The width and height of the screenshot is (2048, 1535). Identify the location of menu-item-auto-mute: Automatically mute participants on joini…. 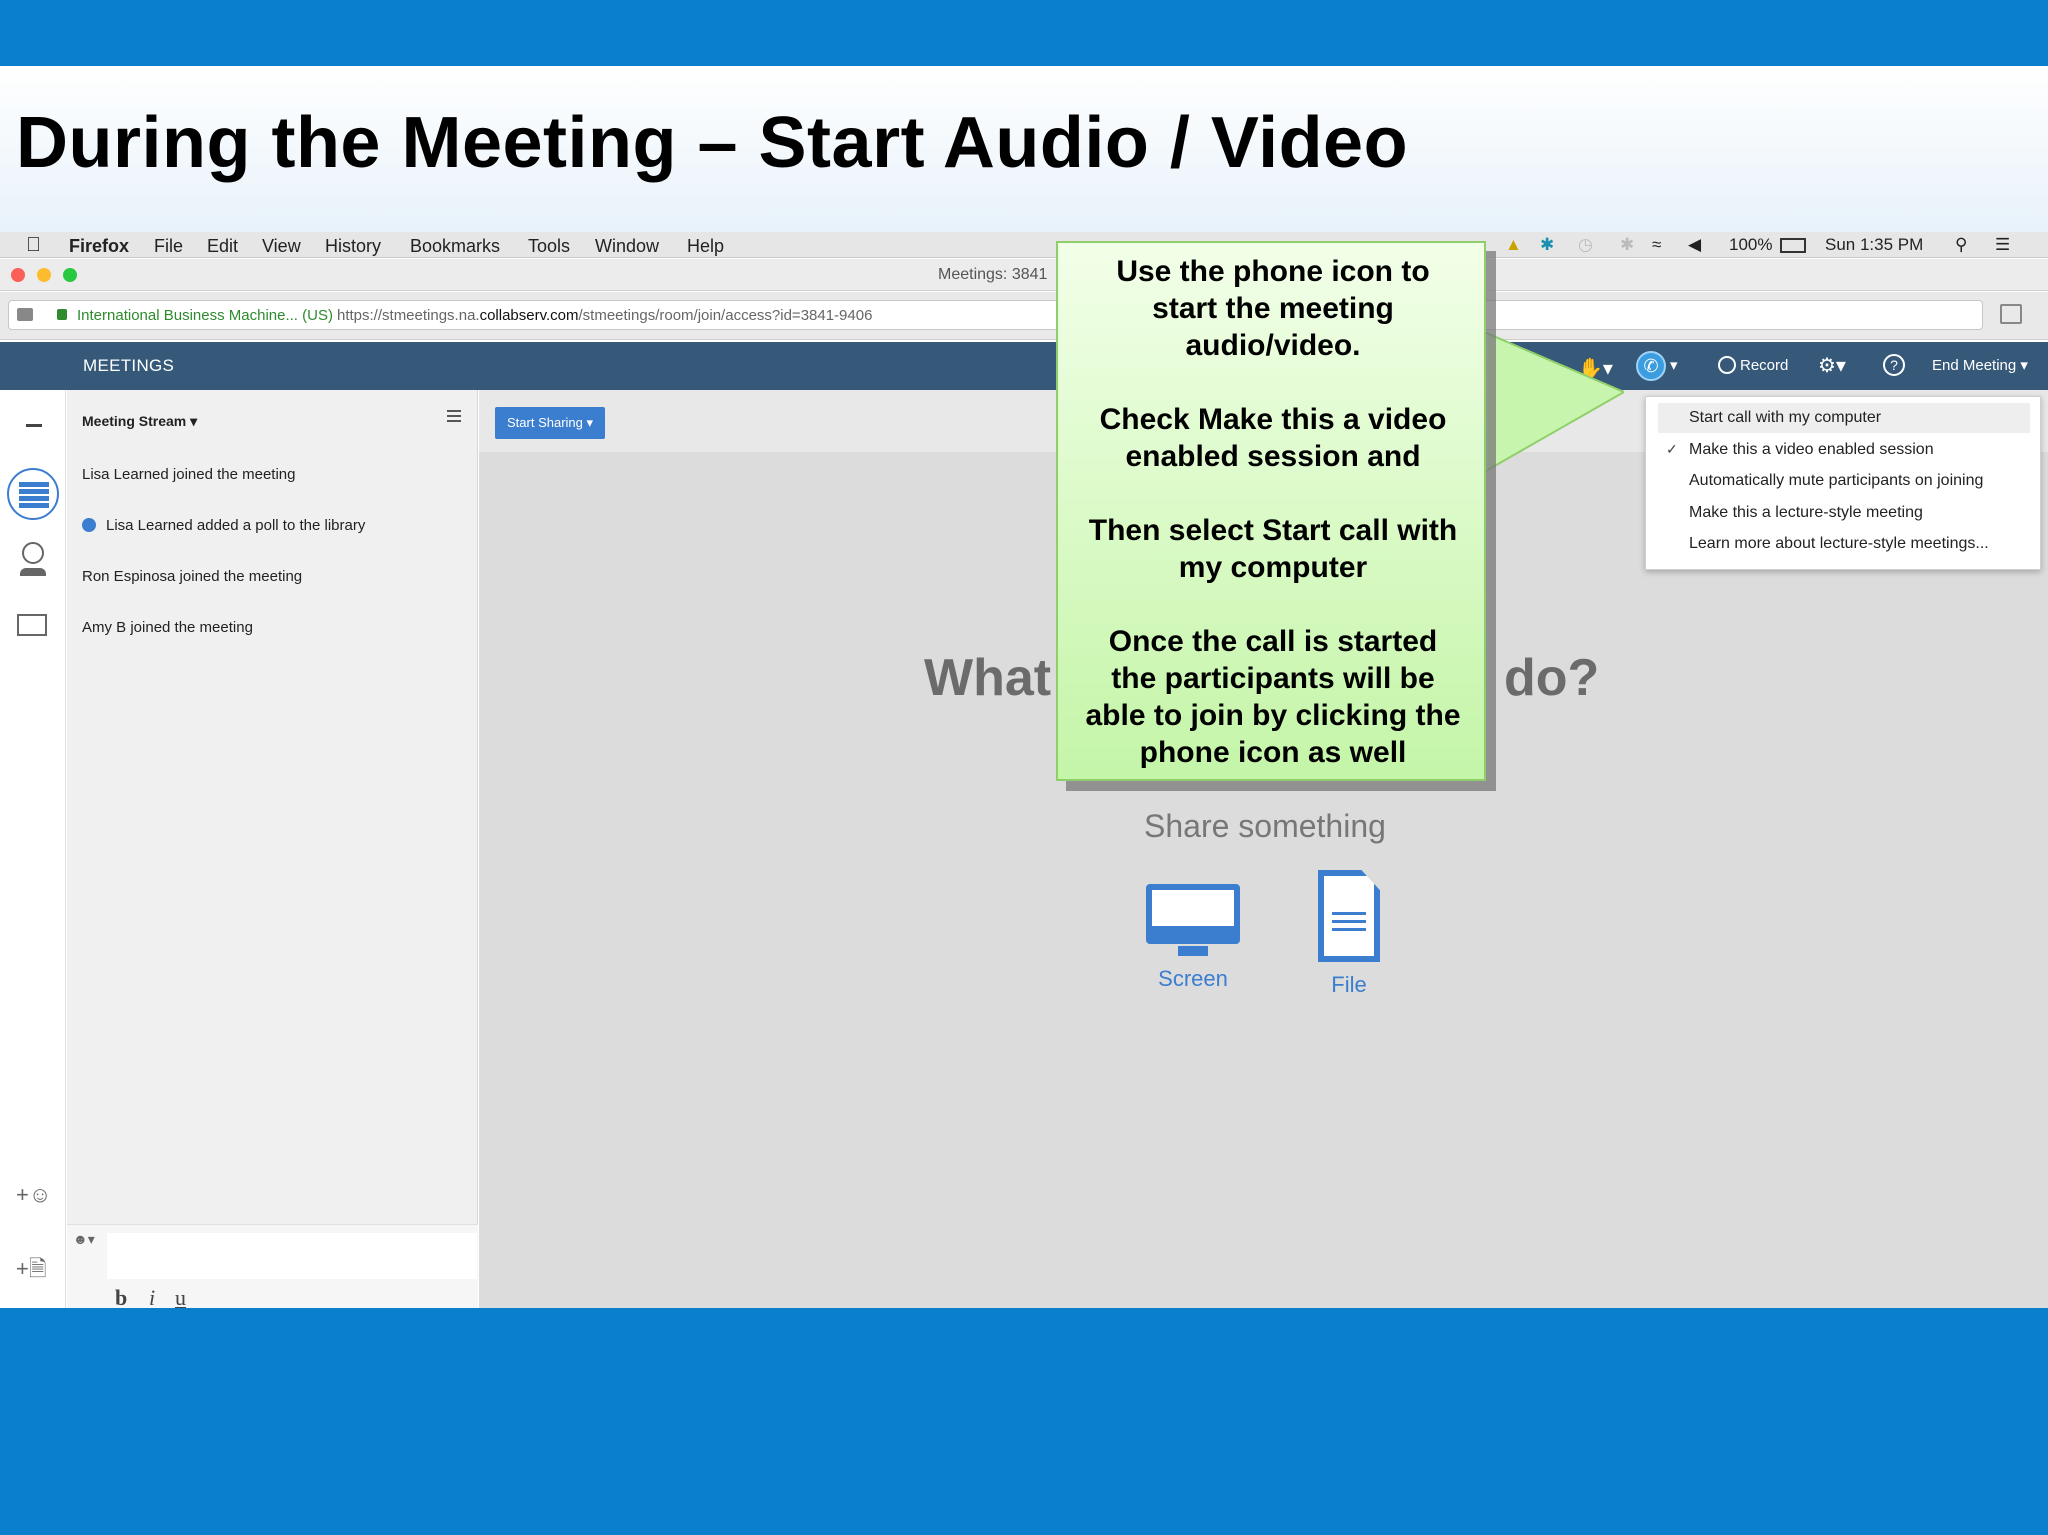
(1836, 481).